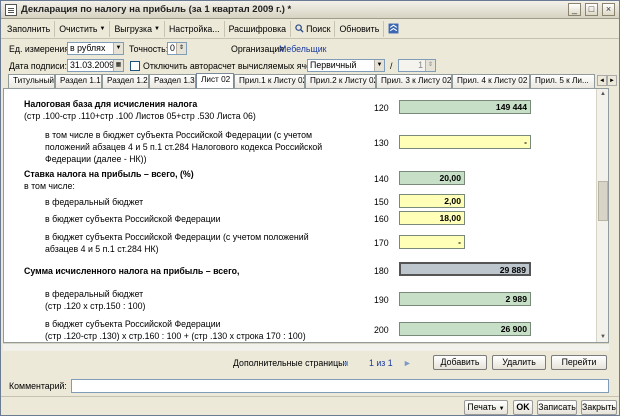 Image resolution: width=620 pixels, height=416 pixels. Describe the element at coordinates (340, 386) in the screenshot. I see `comment-input` at that location.